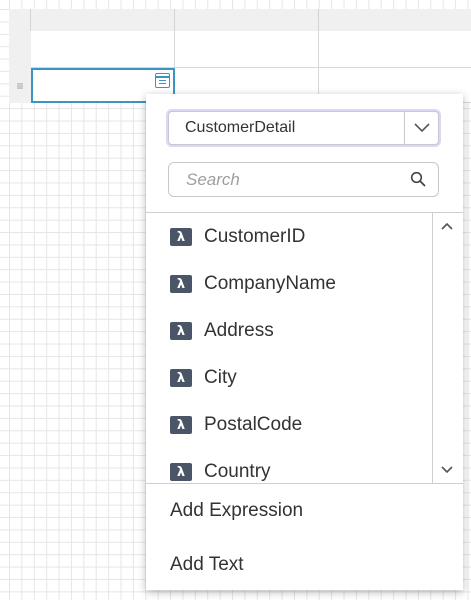 This screenshot has height=600, width=471. I want to click on row-handle-icon: ≡, so click(20, 85).